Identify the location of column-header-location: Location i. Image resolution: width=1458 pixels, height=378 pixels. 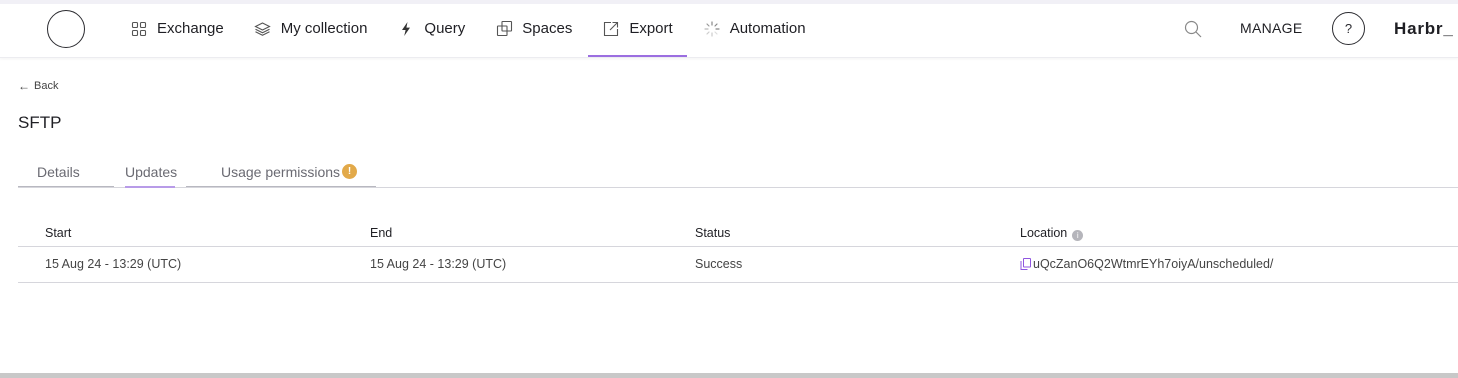
(1052, 233).